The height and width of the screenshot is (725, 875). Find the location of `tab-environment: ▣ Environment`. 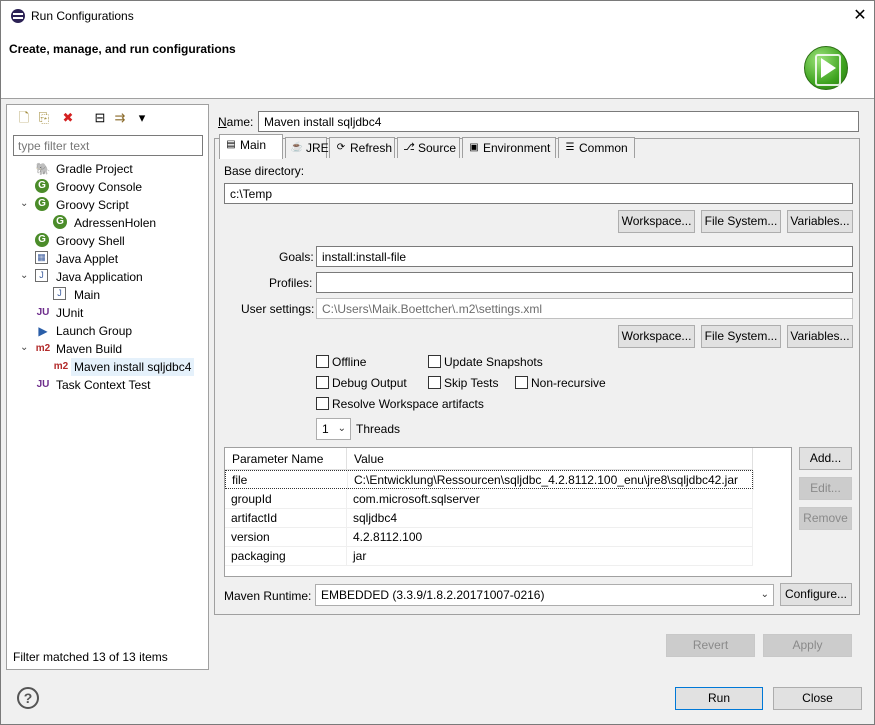

tab-environment: ▣ Environment is located at coordinates (509, 148).